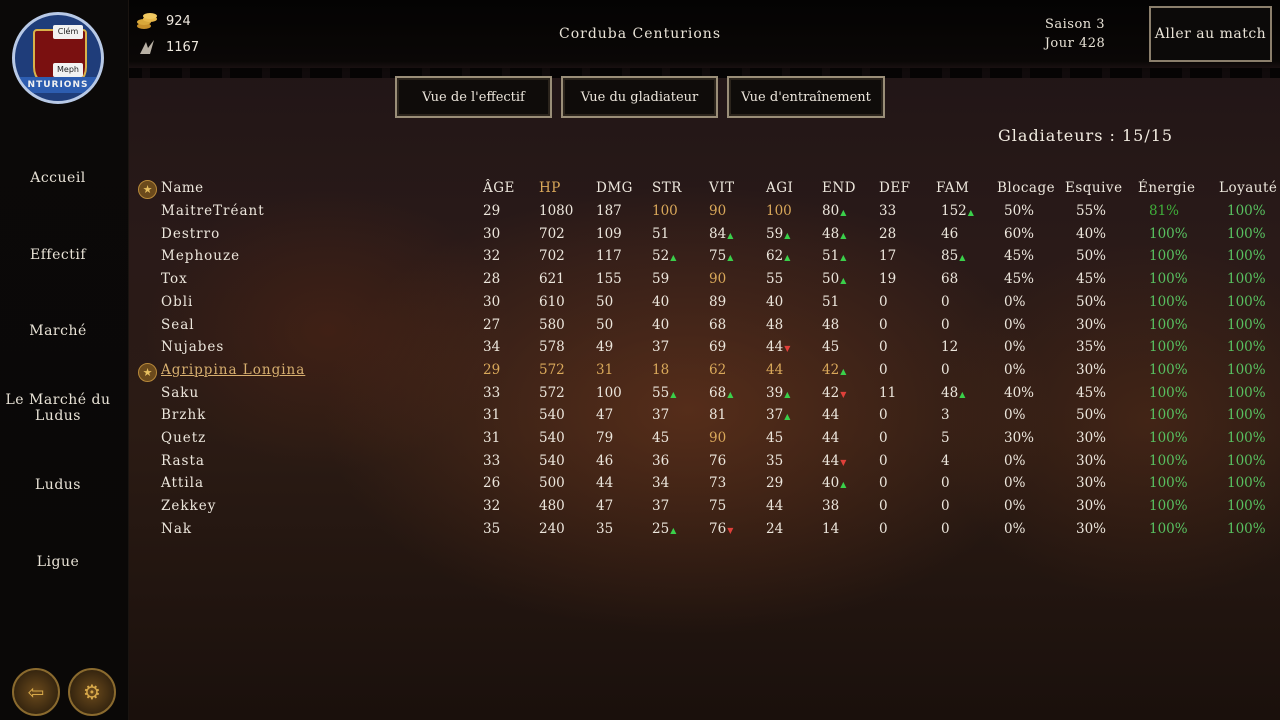 This screenshot has width=1280, height=720. What do you see at coordinates (1015, 460) in the screenshot?
I see `cell-blocage: 0%` at bounding box center [1015, 460].